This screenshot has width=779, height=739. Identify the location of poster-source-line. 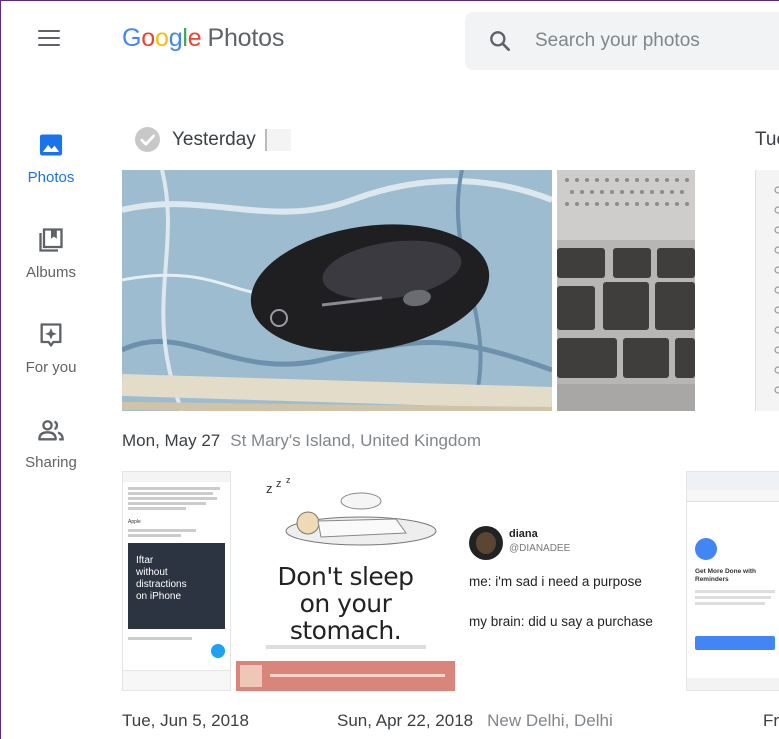
(346, 647).